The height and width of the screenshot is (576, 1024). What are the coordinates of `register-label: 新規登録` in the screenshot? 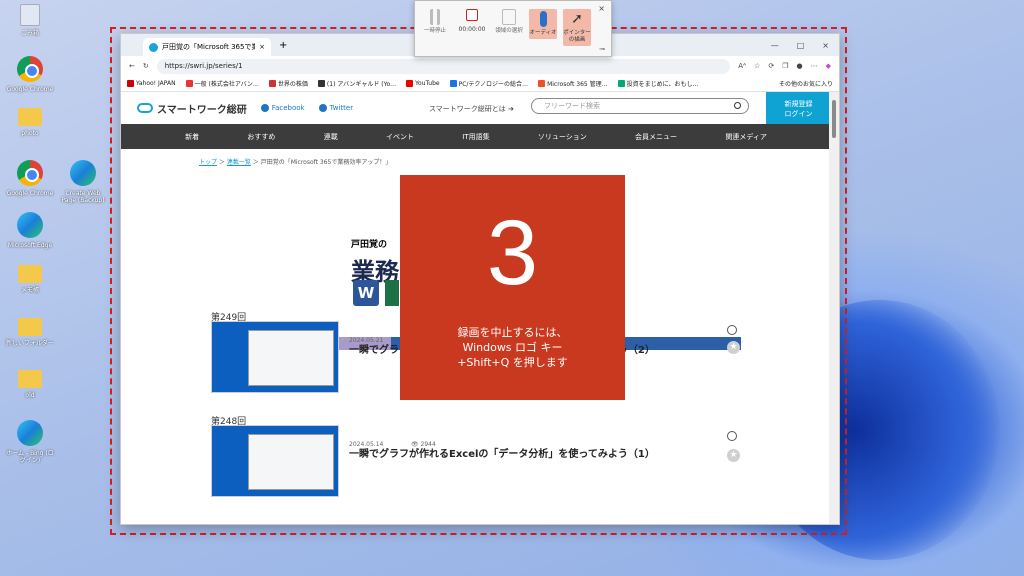 It's located at (798, 104).